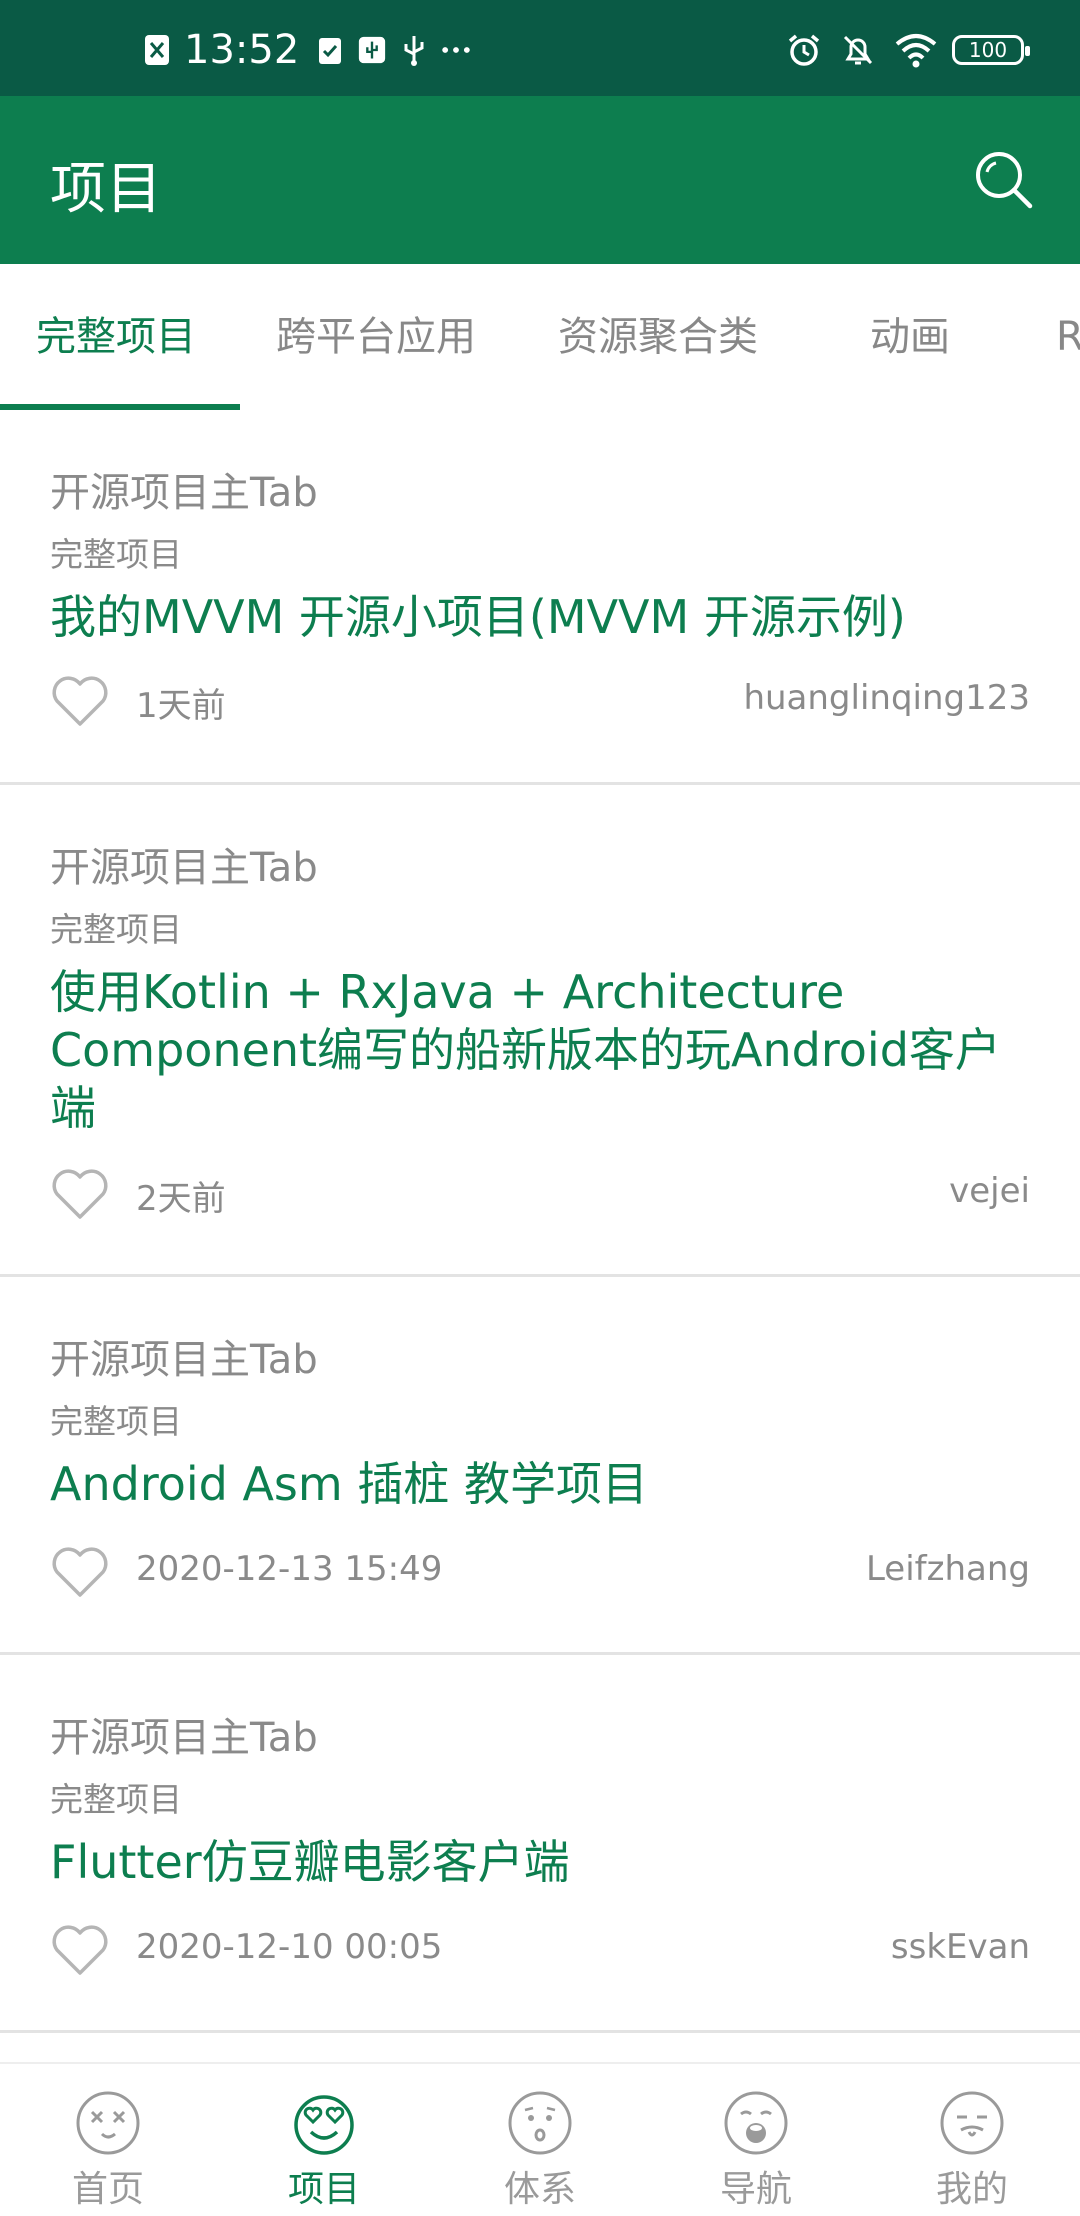  I want to click on nav-home: 首页, so click(108, 2140).